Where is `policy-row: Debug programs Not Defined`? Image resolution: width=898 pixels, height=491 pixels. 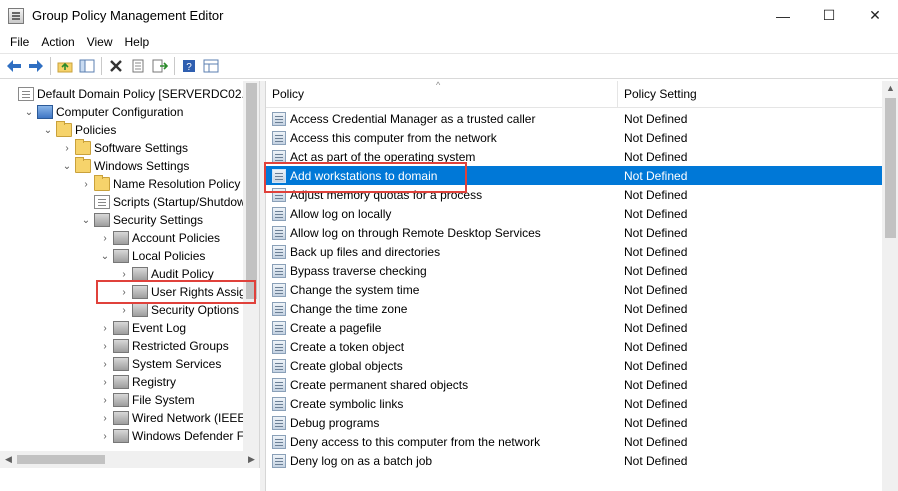 policy-row: Debug programs Not Defined is located at coordinates (574, 422).